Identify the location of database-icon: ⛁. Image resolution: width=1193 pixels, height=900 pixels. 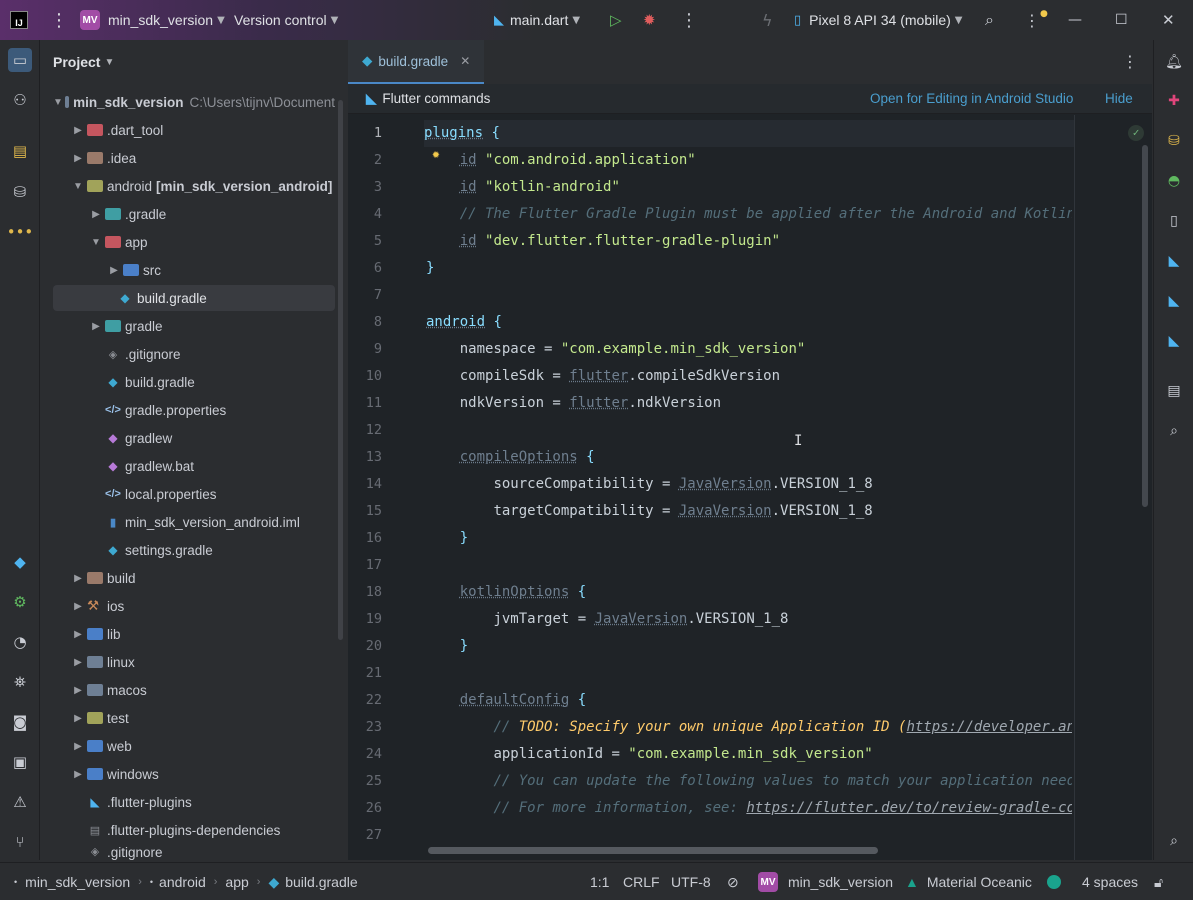
(1174, 141).